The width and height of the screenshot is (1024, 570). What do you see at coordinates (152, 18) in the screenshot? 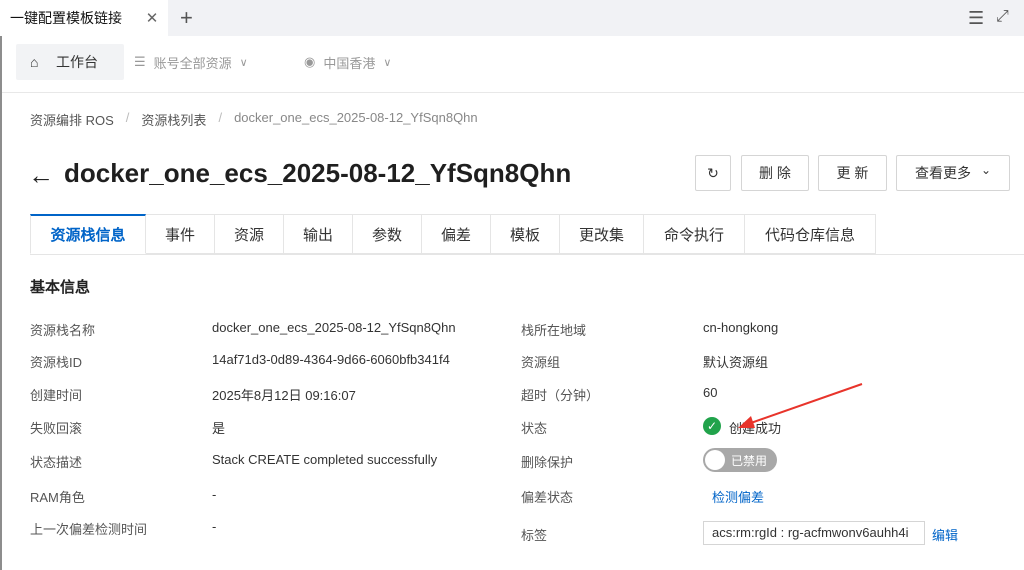
I see `close-icon: ✕` at bounding box center [152, 18].